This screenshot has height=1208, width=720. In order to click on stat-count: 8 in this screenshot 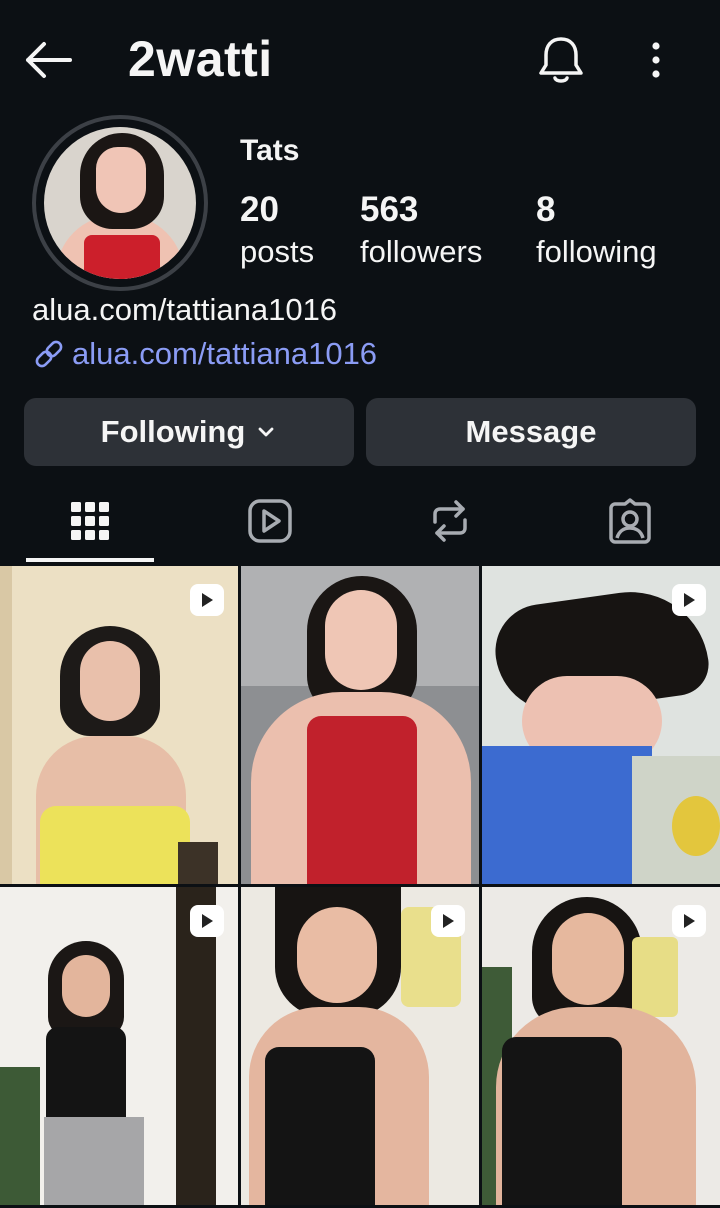, I will do `click(546, 209)`.